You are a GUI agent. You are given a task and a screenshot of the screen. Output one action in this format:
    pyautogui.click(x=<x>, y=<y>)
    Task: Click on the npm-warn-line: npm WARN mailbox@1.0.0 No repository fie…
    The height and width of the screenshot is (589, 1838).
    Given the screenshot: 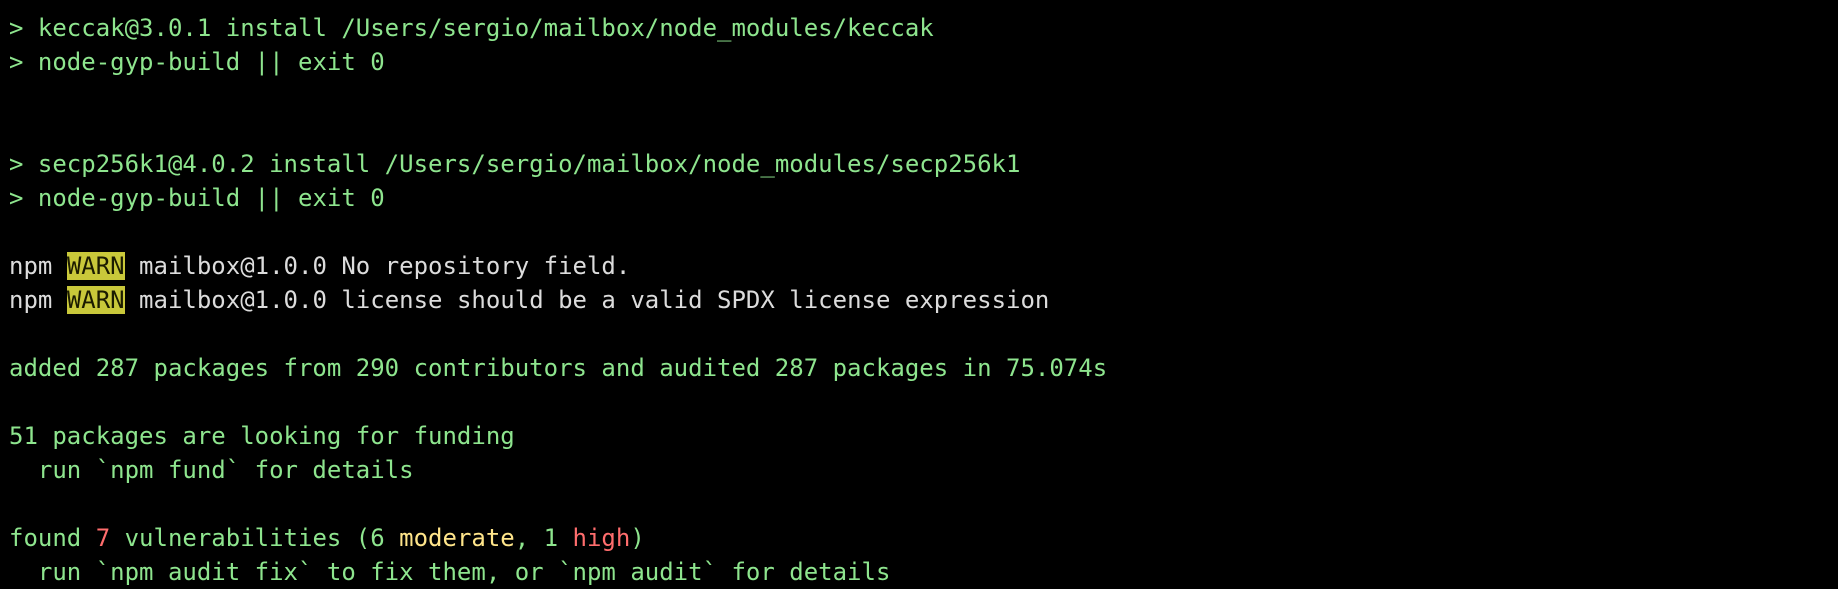 What is the action you would take?
    pyautogui.click(x=923, y=266)
    